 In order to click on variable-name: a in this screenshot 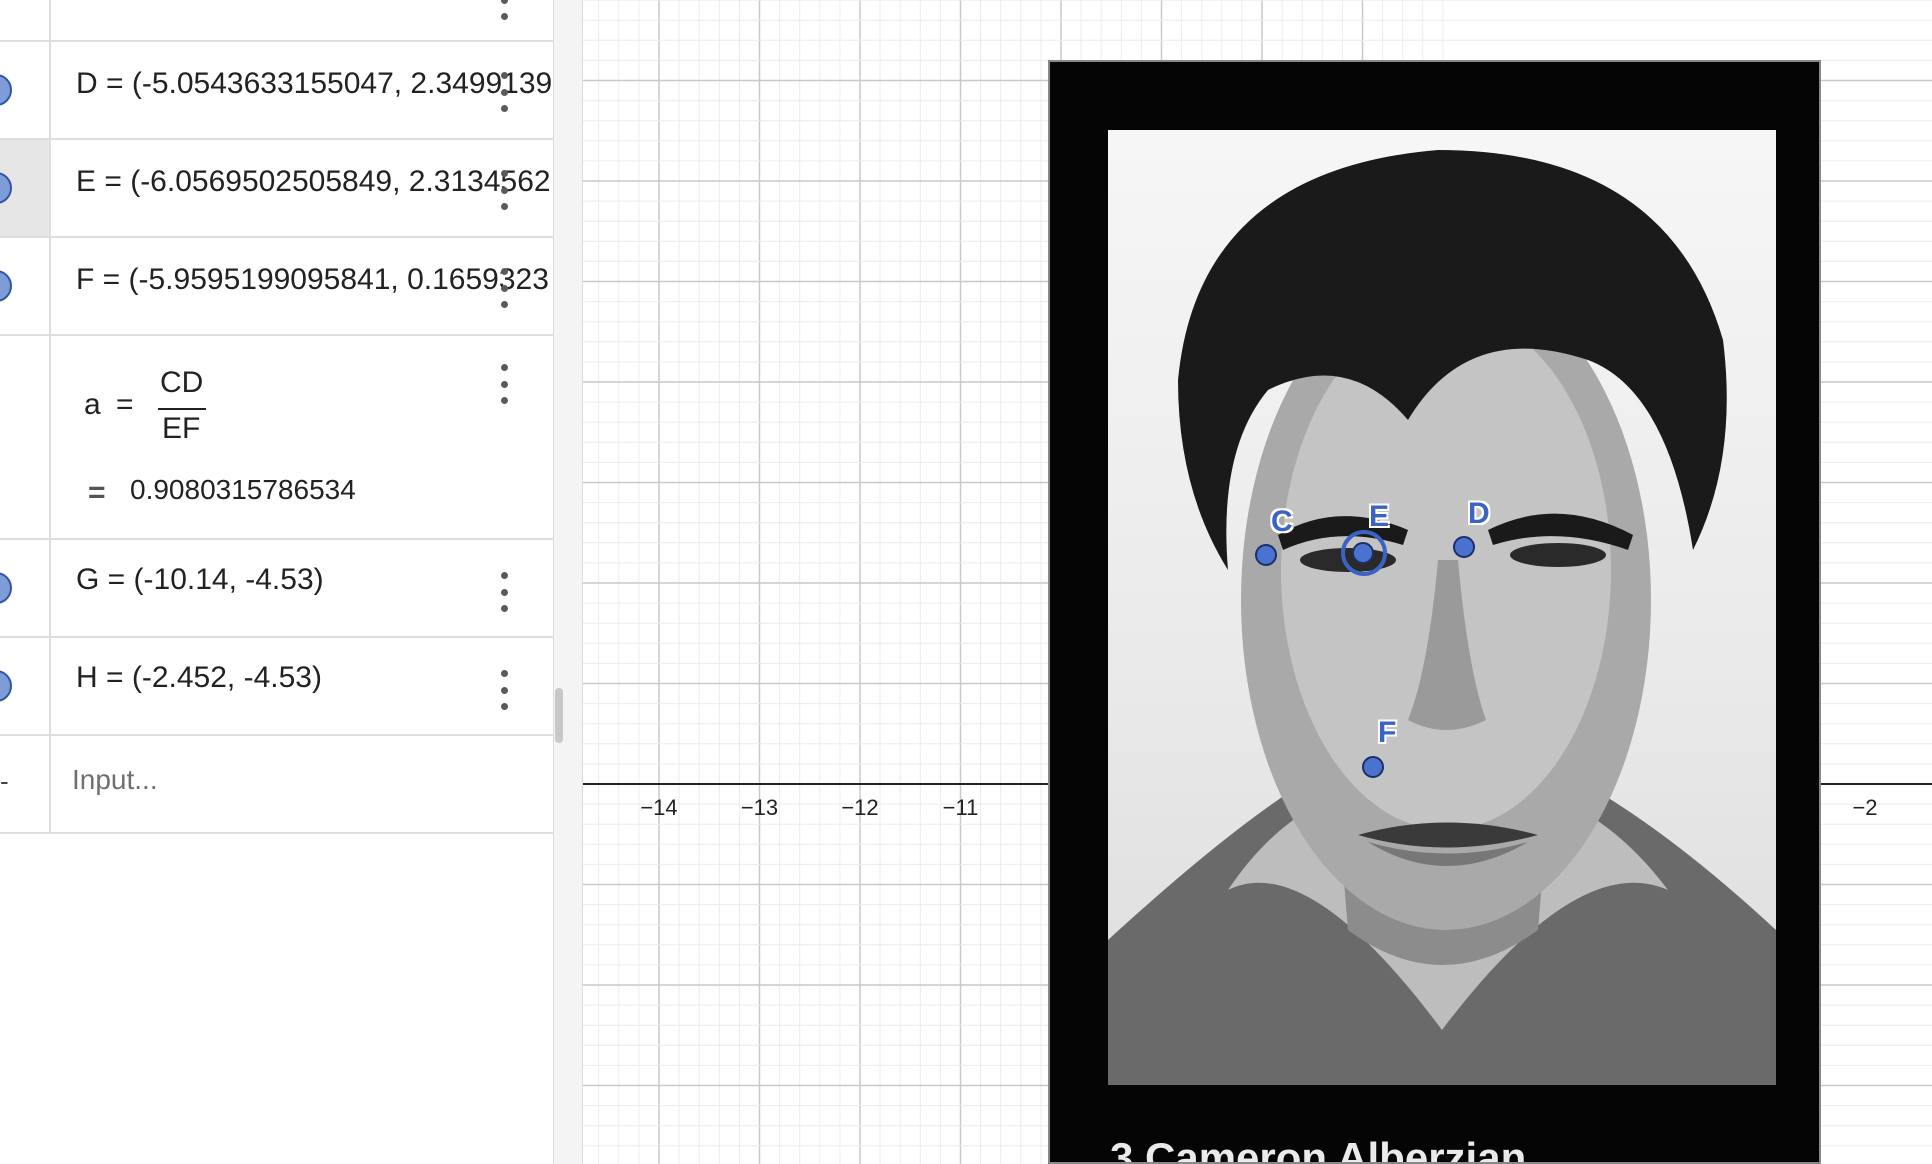, I will do `click(92, 404)`.